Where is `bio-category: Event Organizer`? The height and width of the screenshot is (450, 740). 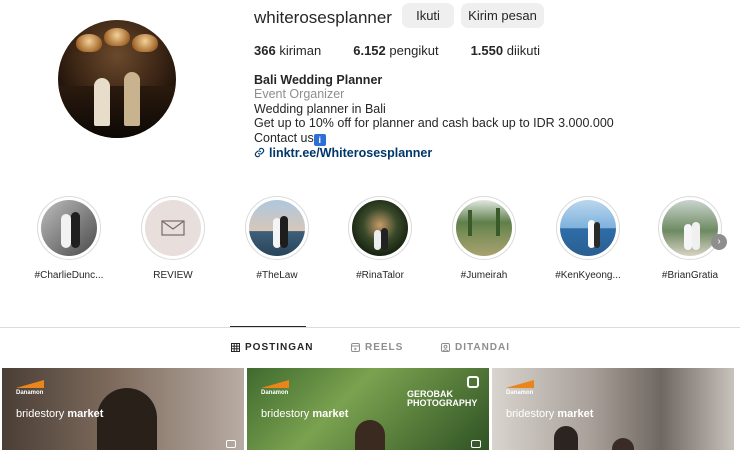 bio-category: Event Organizer is located at coordinates (299, 94).